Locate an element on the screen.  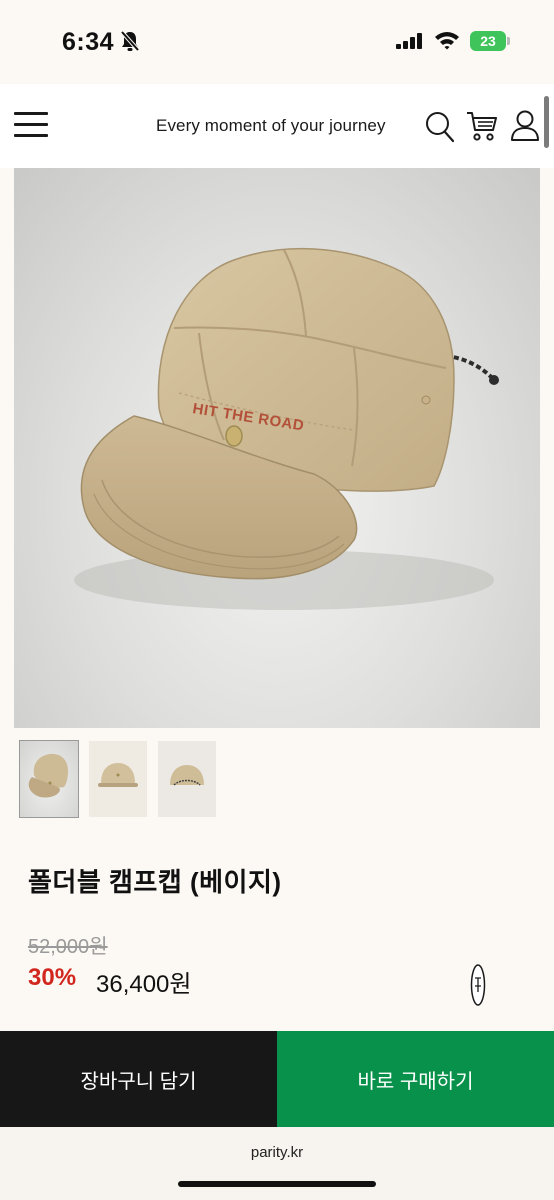
battery-cap is located at coordinates (508, 41).